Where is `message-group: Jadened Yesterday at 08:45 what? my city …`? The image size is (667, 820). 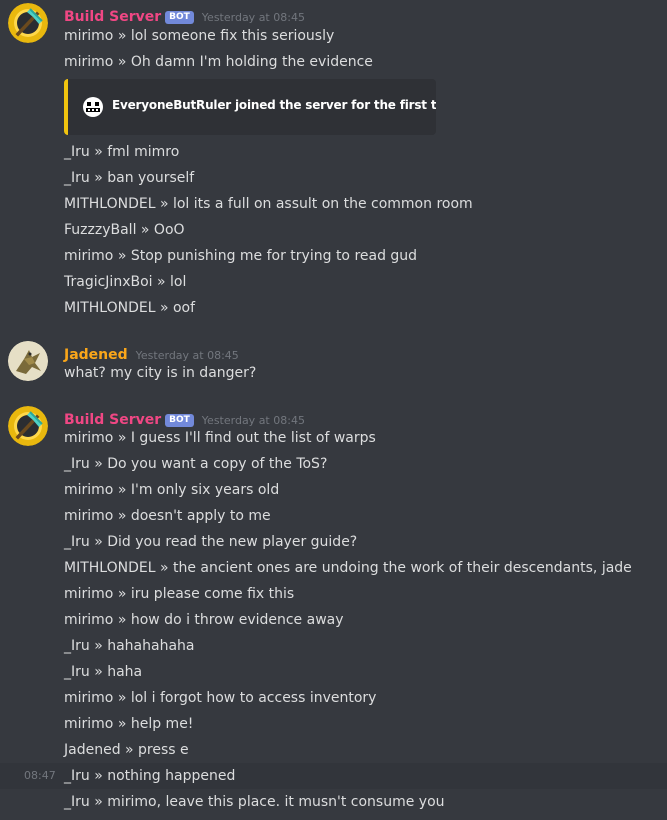
message-group: Jadened Yesterday at 08:45 what? my city … is located at coordinates (333, 363).